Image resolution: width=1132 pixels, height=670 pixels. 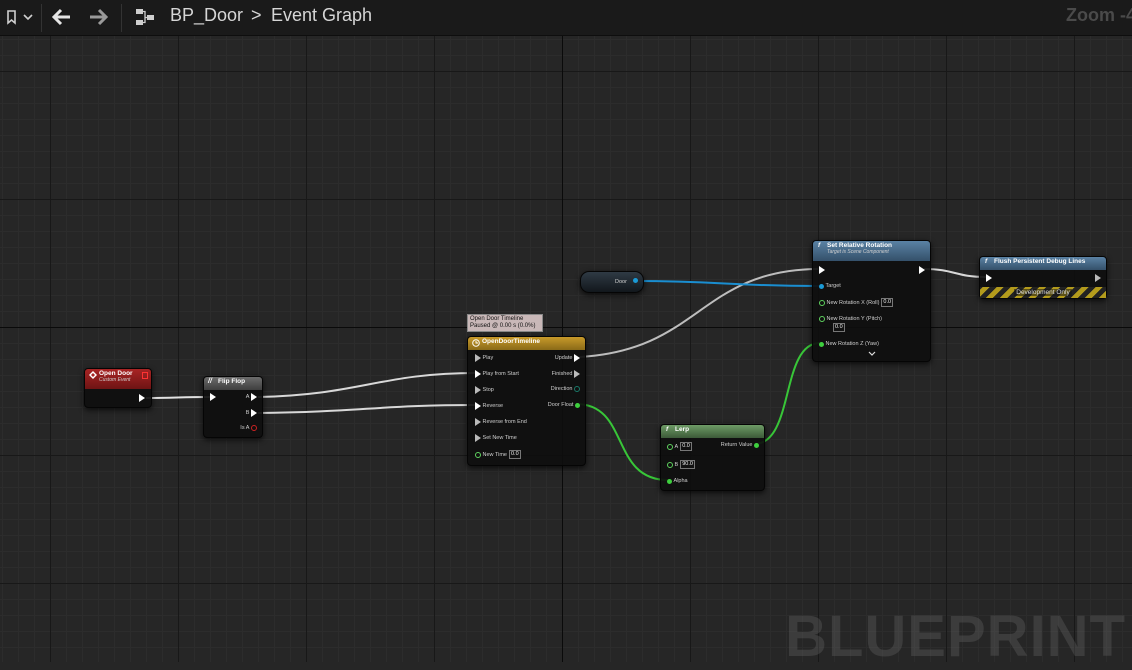 I want to click on node-title: OpenDoorTimeline, so click(x=511, y=341).